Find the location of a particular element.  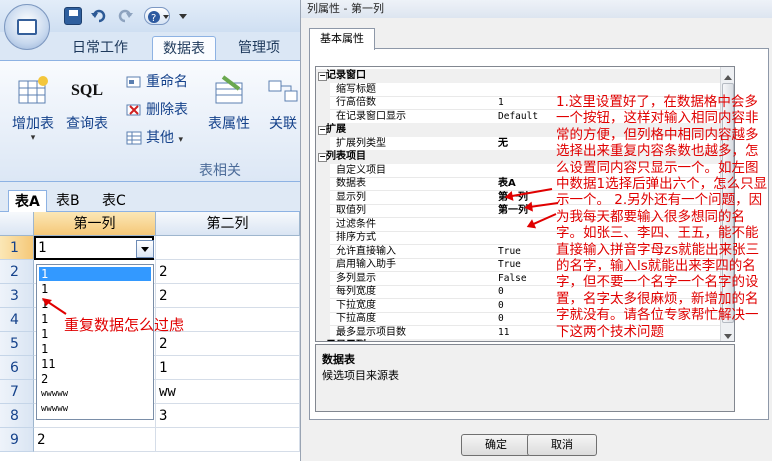

scroll-up-icon is located at coordinates (728, 75).